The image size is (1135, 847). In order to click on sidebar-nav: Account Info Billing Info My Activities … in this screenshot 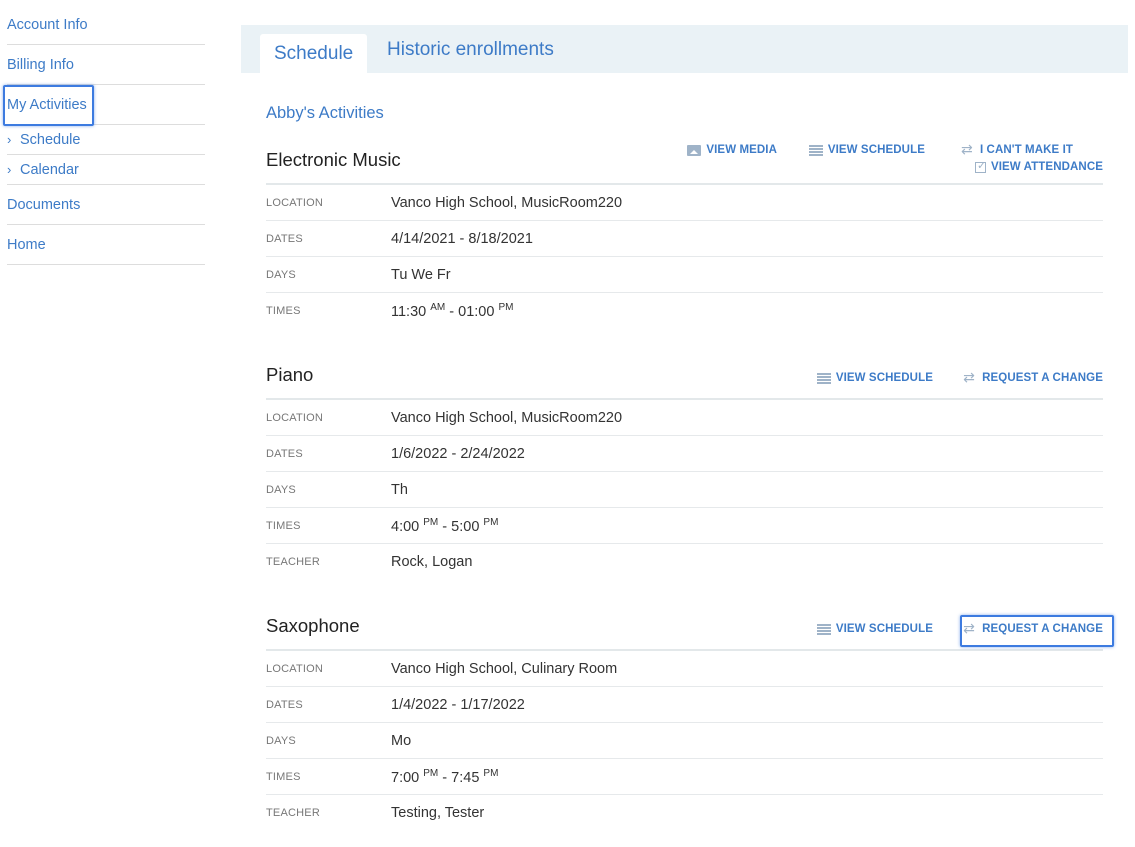, I will do `click(106, 135)`.